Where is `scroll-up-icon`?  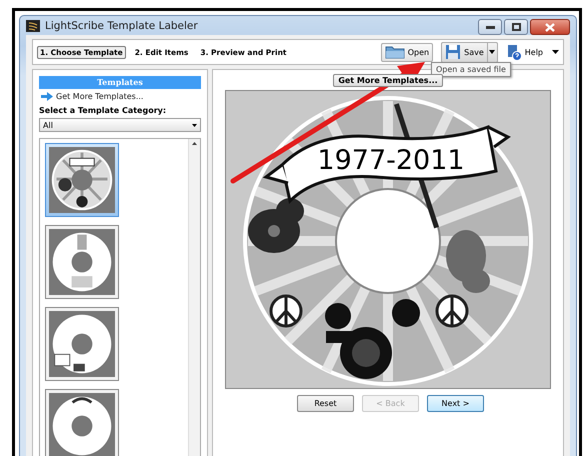 scroll-up-icon is located at coordinates (194, 143).